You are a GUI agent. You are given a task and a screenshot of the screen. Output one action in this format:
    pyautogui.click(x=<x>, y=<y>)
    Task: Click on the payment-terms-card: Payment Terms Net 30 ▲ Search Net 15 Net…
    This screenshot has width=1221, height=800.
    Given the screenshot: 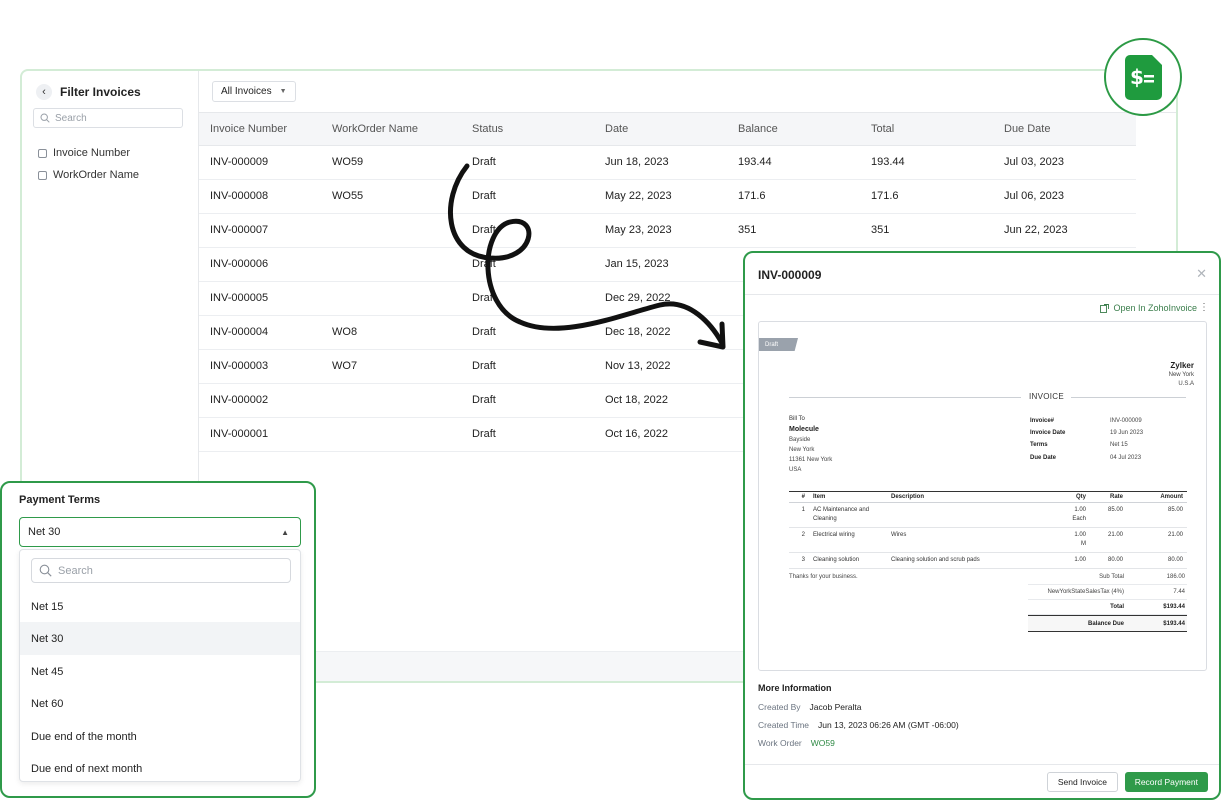 What is the action you would take?
    pyautogui.click(x=158, y=639)
    